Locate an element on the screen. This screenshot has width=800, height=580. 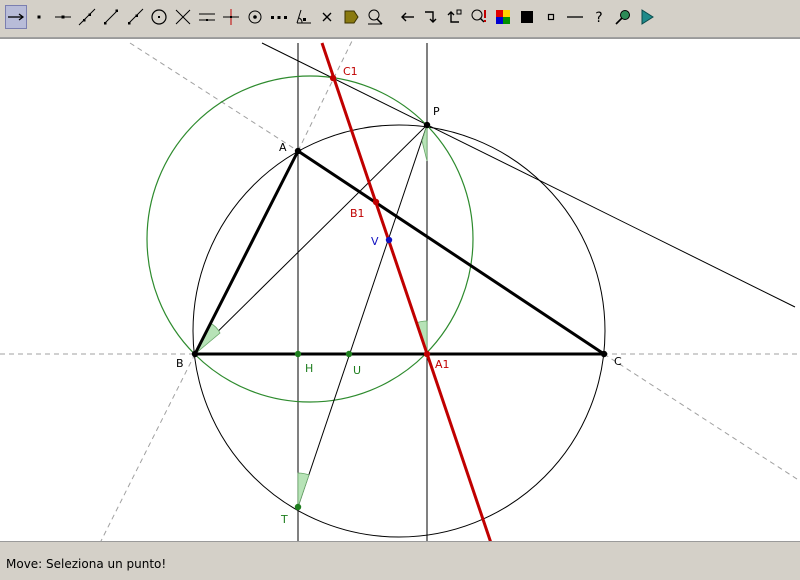
line-through-two-points-tool-icon is located at coordinates (87, 17).